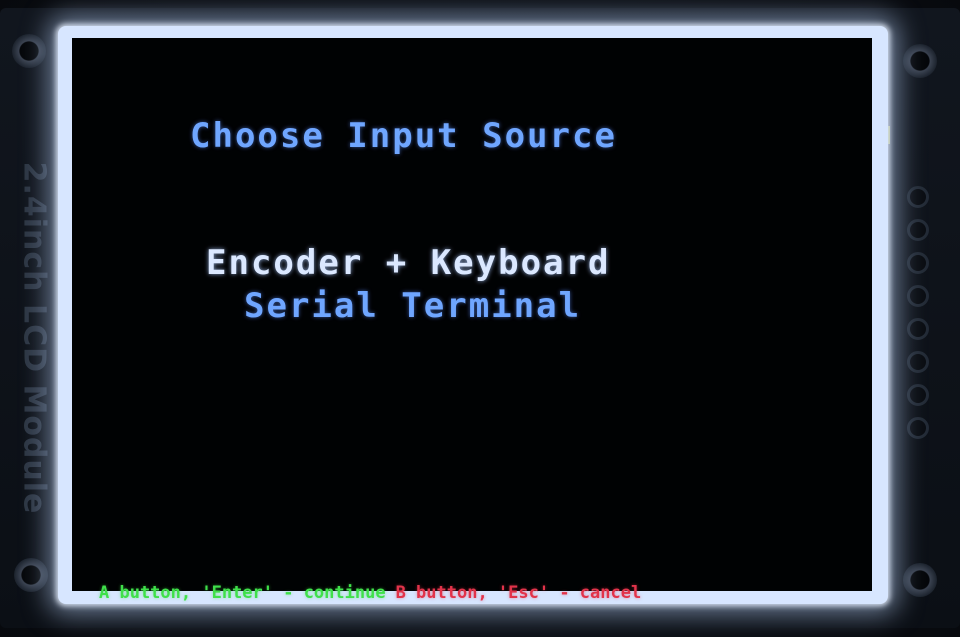  I want to click on continue-hint: A button, 'Enter' - continue, so click(242, 593).